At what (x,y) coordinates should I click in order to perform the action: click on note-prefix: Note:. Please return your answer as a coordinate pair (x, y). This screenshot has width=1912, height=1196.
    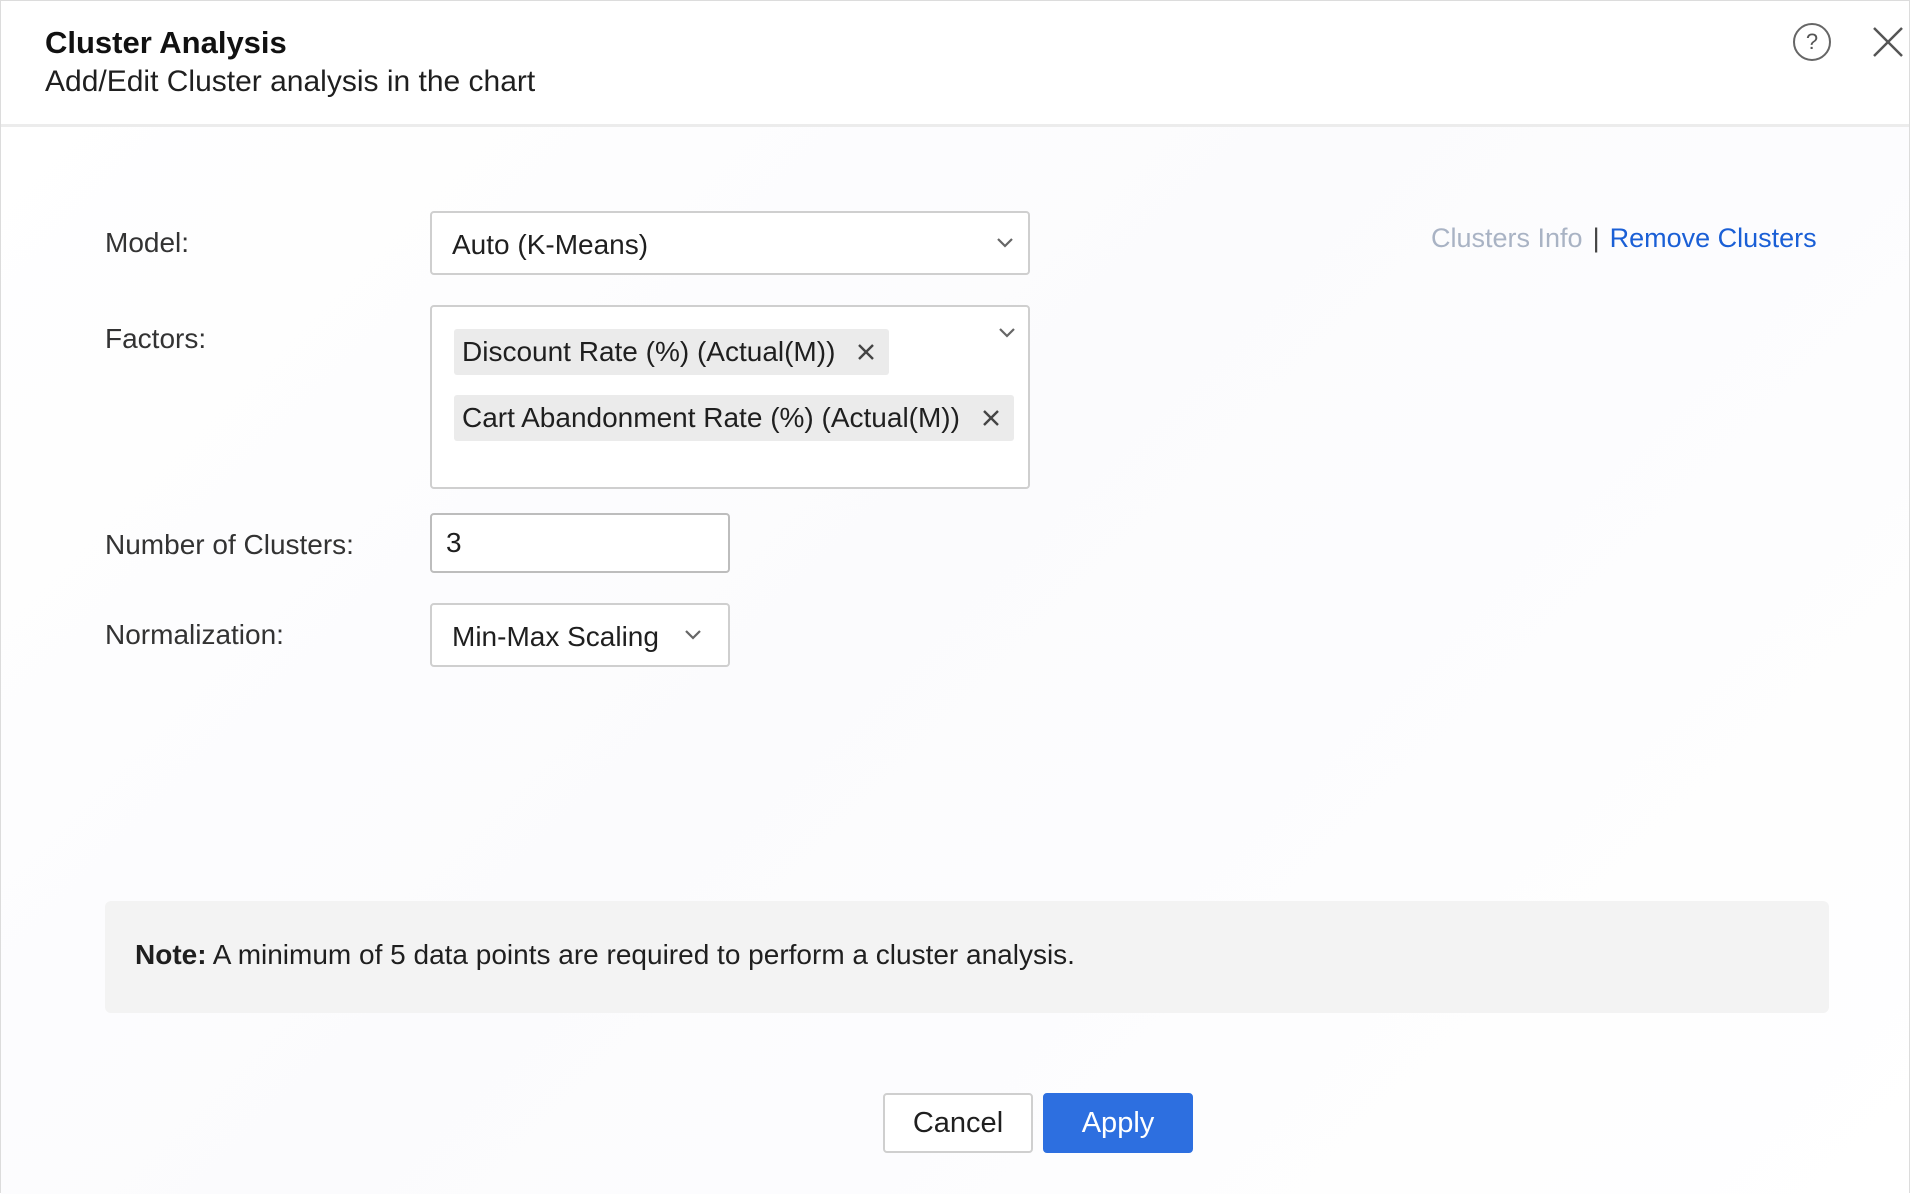
    Looking at the image, I should click on (171, 954).